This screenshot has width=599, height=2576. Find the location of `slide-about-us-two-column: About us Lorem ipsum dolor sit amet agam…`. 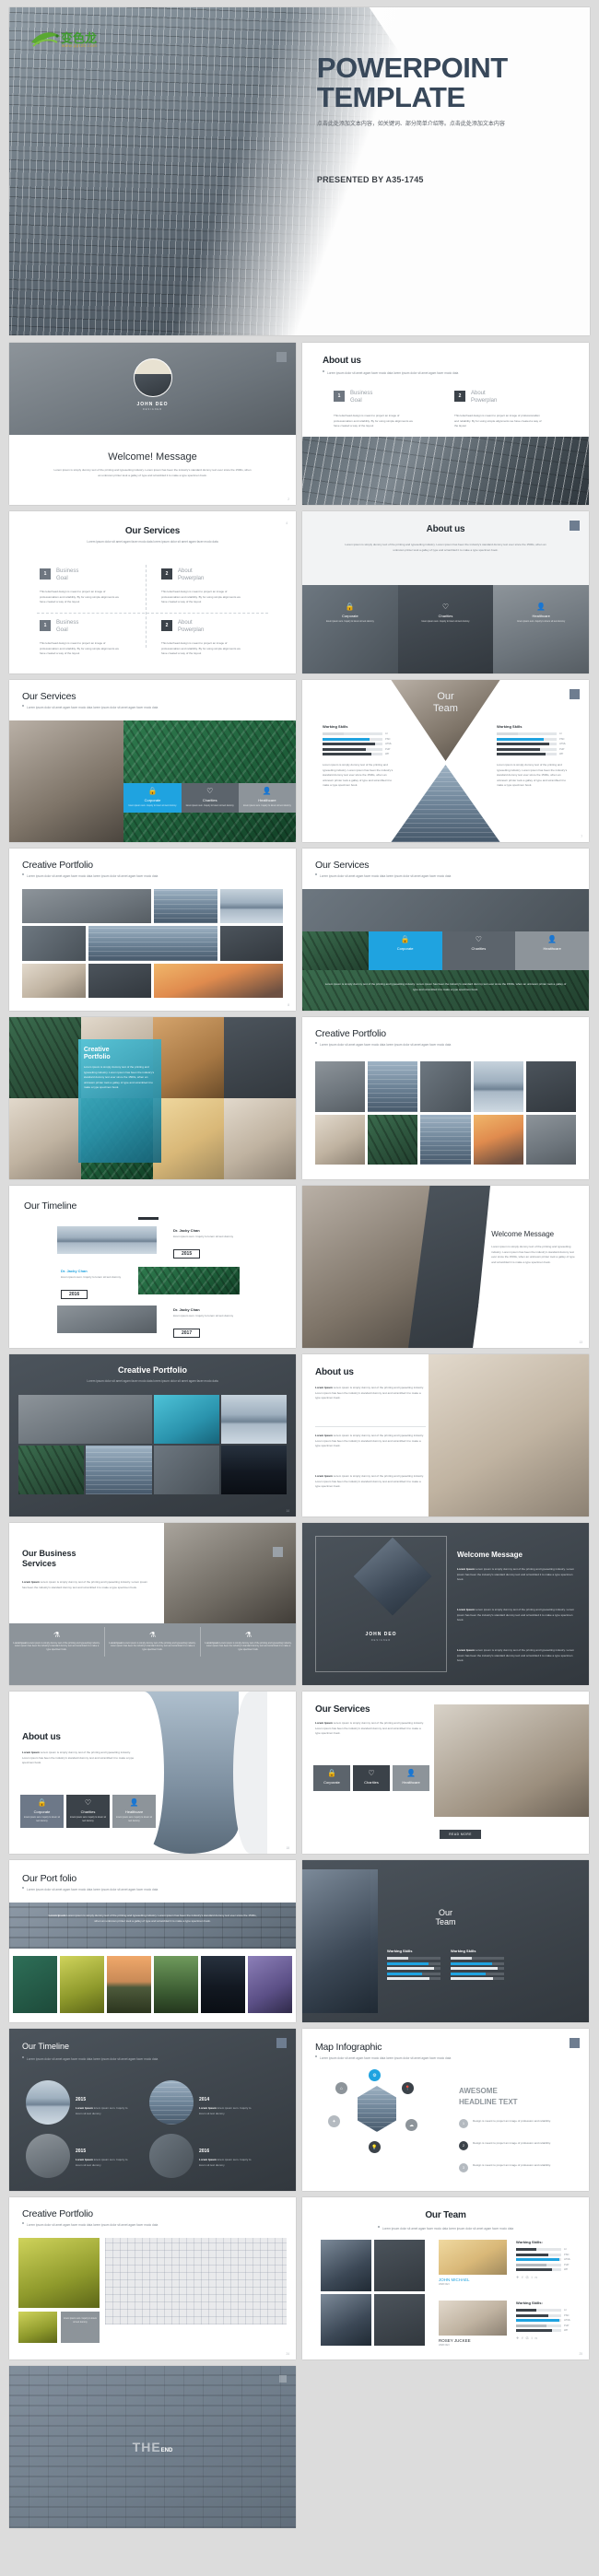

slide-about-us-two-column: About us Lorem ipsum dolor sit amet agam… is located at coordinates (445, 424).